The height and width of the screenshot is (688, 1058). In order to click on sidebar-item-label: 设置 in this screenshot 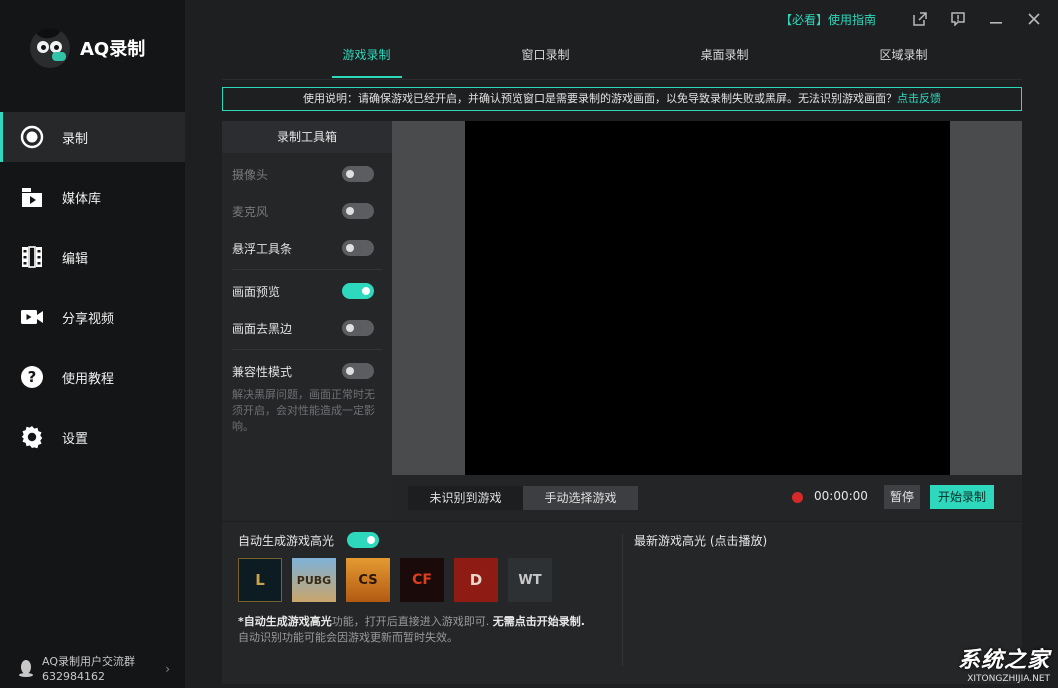, I will do `click(75, 439)`.